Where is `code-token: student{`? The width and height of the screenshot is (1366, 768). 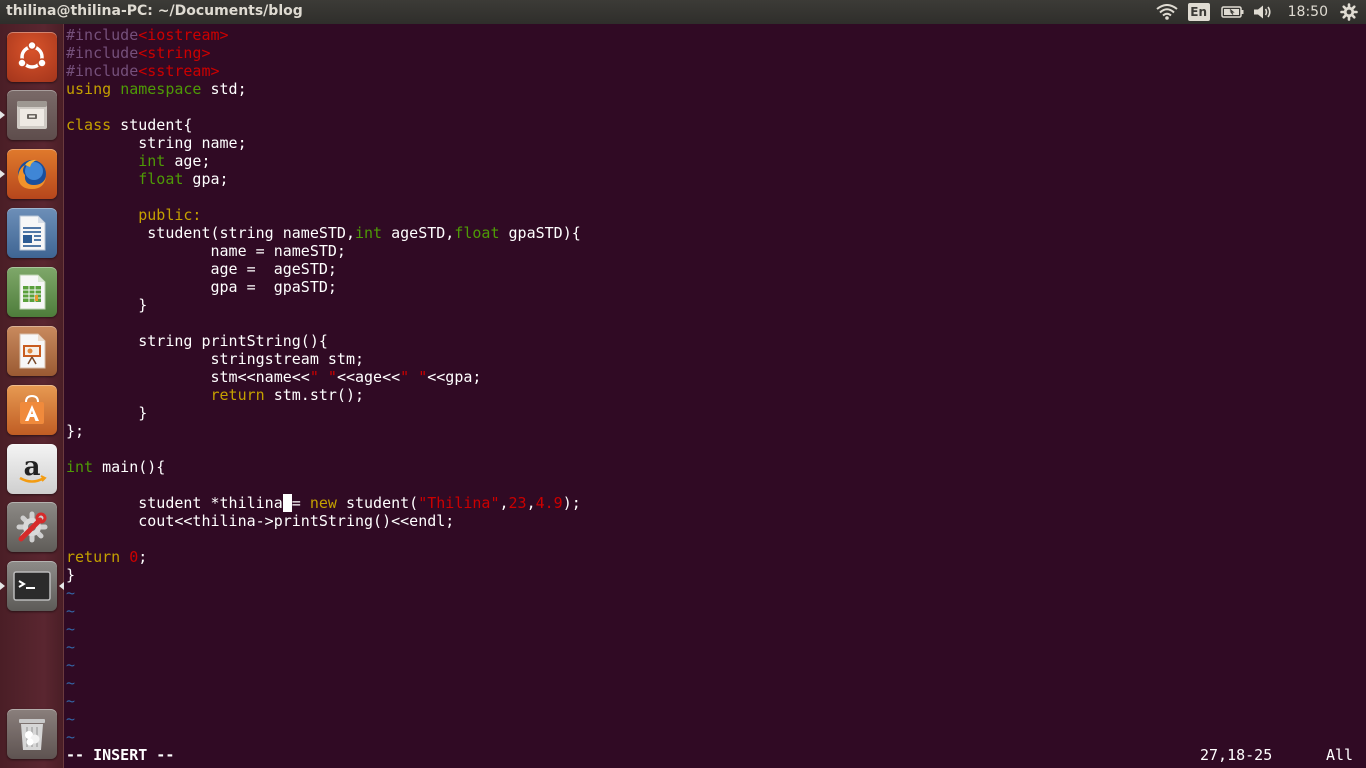 code-token: student{ is located at coordinates (152, 125).